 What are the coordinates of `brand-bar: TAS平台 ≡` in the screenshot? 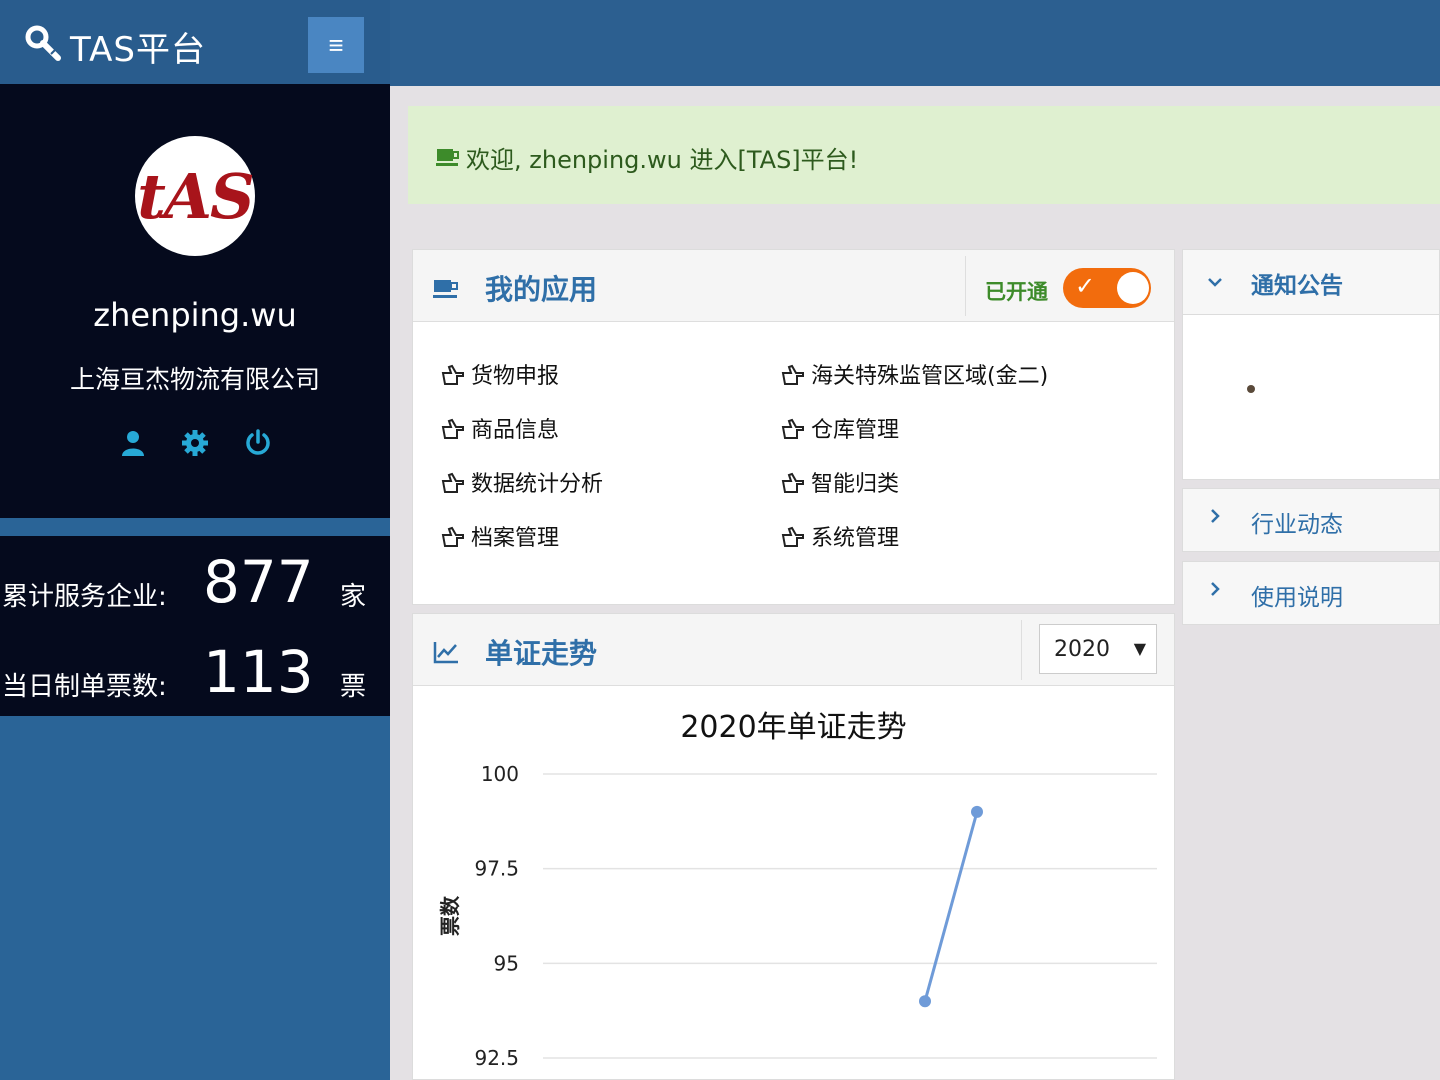 It's located at (195, 42).